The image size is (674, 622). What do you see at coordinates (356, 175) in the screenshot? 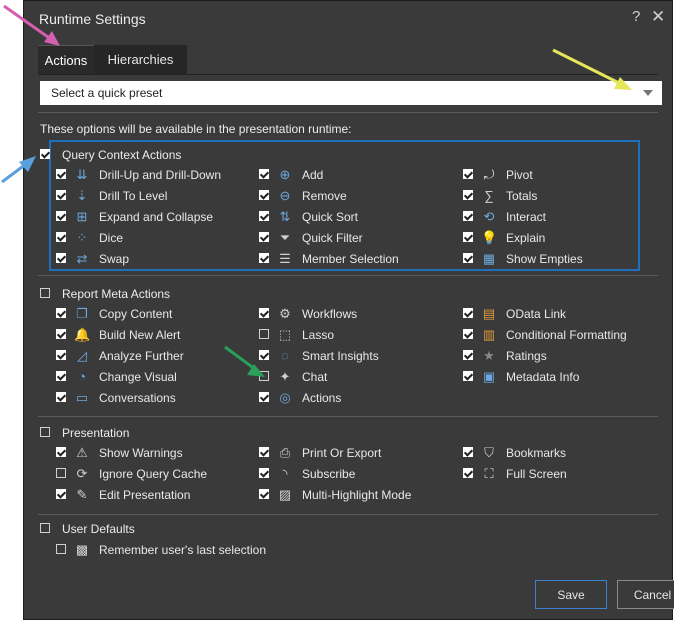
I see `option-item: ⊕ Add` at bounding box center [356, 175].